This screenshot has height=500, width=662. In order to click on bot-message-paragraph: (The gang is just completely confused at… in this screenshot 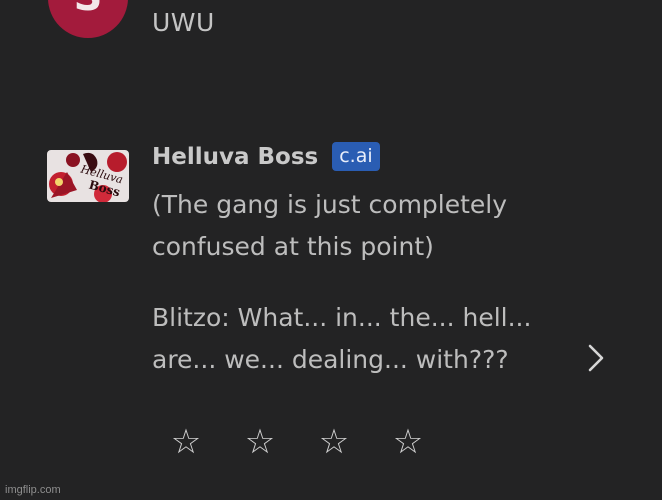, I will do `click(330, 225)`.